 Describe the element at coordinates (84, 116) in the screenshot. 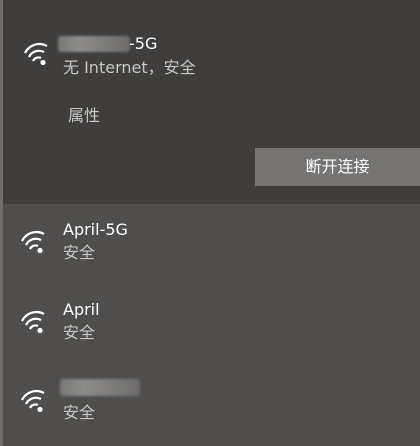

I see `properties-link: 属性` at that location.